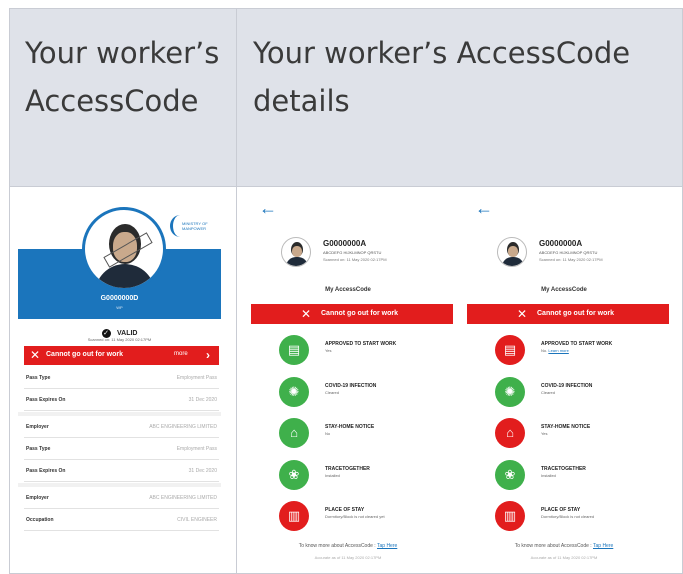 The image size is (683, 574). Describe the element at coordinates (580, 355) in the screenshot. I see `status-item: ▤ APPROVED TO START WORK No. Learn more` at that location.